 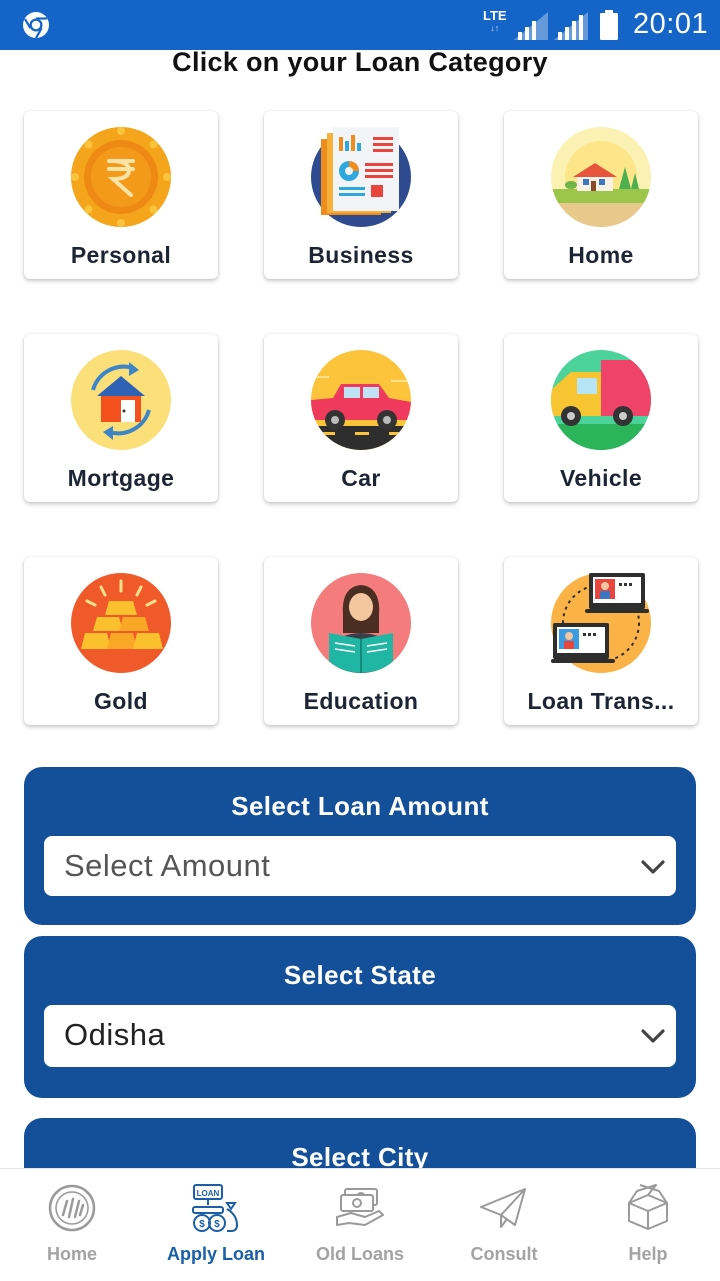 What do you see at coordinates (361, 478) in the screenshot?
I see `category-label: Car` at bounding box center [361, 478].